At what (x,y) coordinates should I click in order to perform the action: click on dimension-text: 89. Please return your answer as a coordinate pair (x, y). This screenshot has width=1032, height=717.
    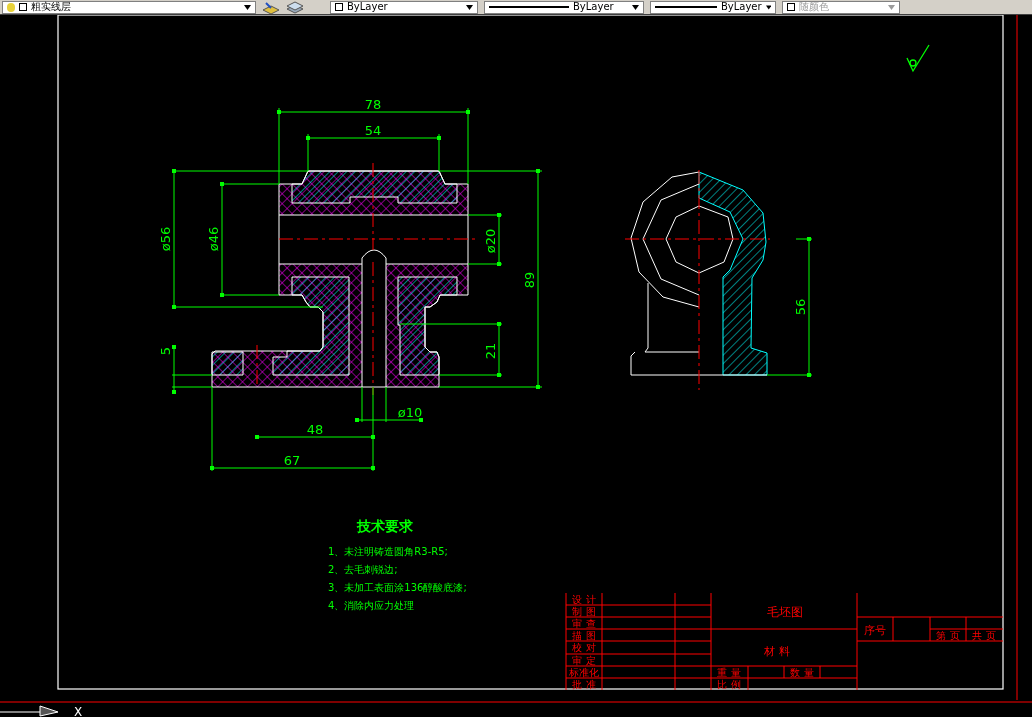
    Looking at the image, I should click on (529, 280).